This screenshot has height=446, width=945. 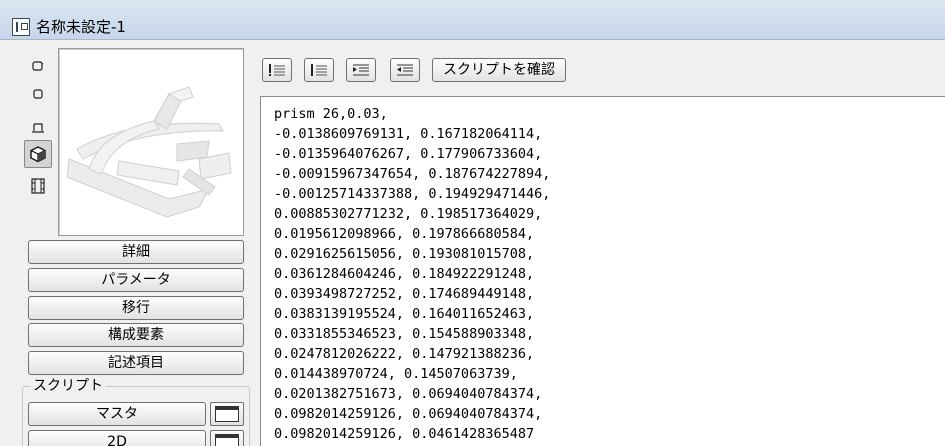 What do you see at coordinates (38, 186) in the screenshot?
I see `film-icon` at bounding box center [38, 186].